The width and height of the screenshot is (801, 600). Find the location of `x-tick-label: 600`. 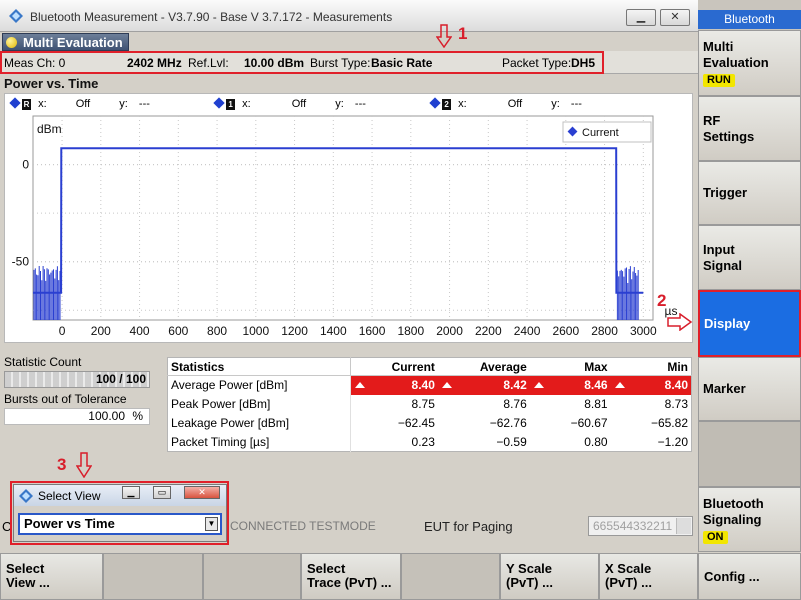

x-tick-label: 600 is located at coordinates (178, 331).